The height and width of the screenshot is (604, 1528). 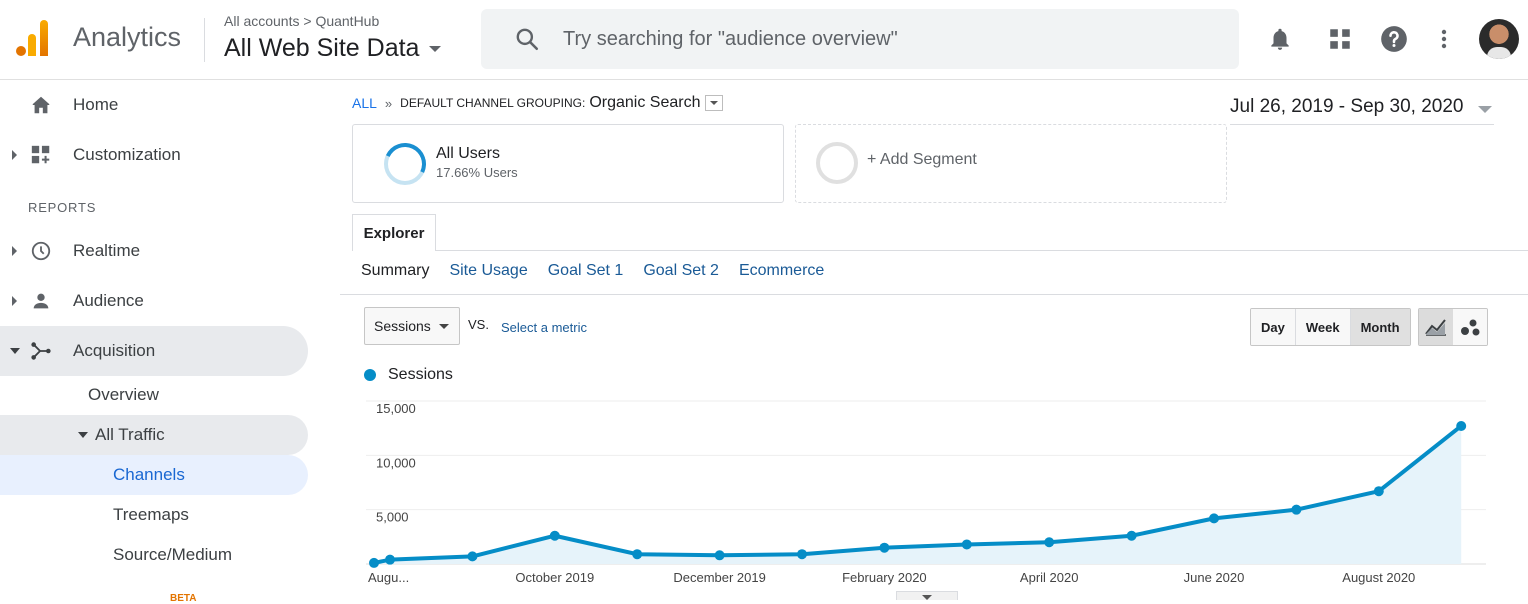 What do you see at coordinates (405, 164) in the screenshot?
I see `segment-arc` at bounding box center [405, 164].